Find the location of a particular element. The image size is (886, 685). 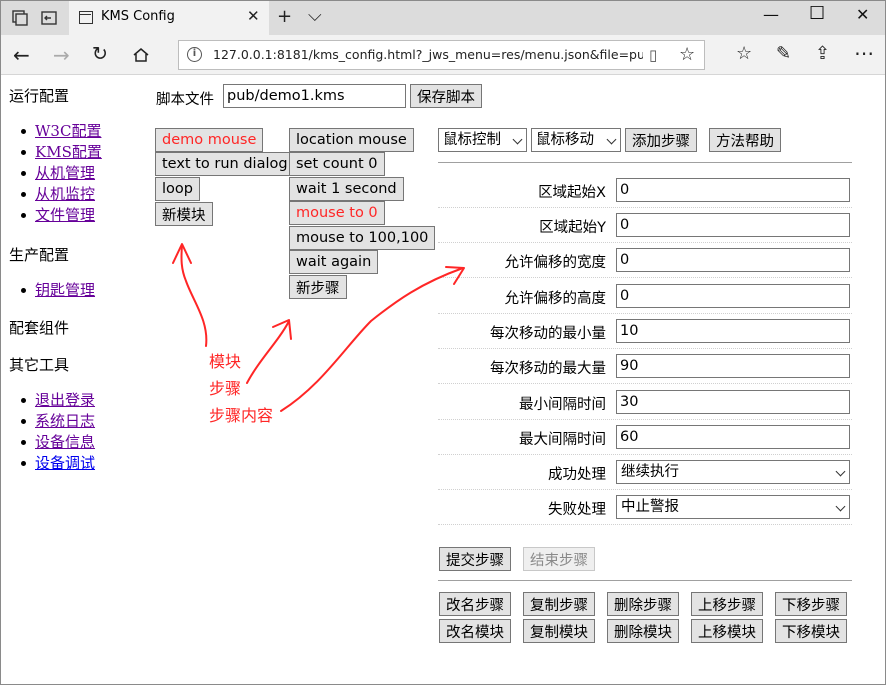

nav-list-run: W3C配置 KMS配置 从机管理 从机监控 文件管理 is located at coordinates (61, 173).